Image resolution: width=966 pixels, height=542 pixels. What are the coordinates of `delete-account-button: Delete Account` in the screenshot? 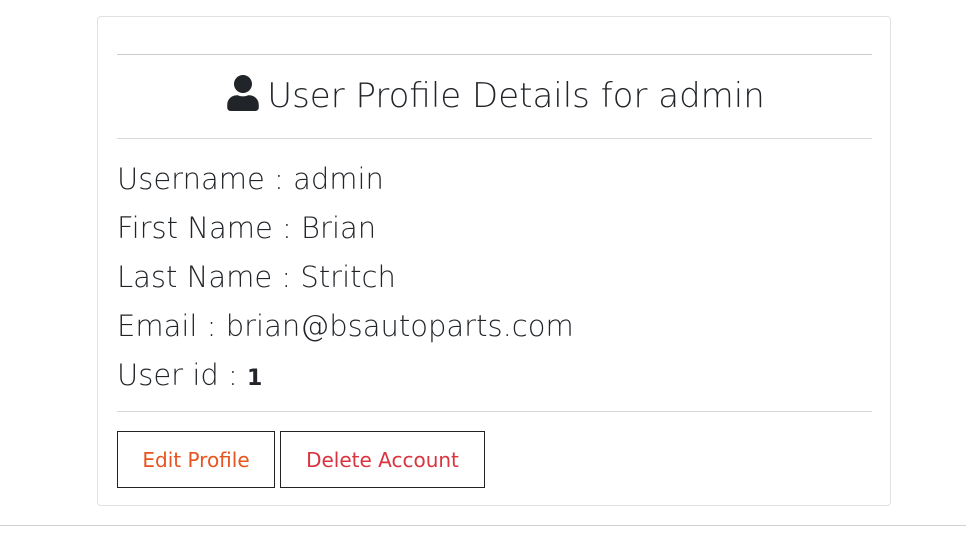 It's located at (382, 459).